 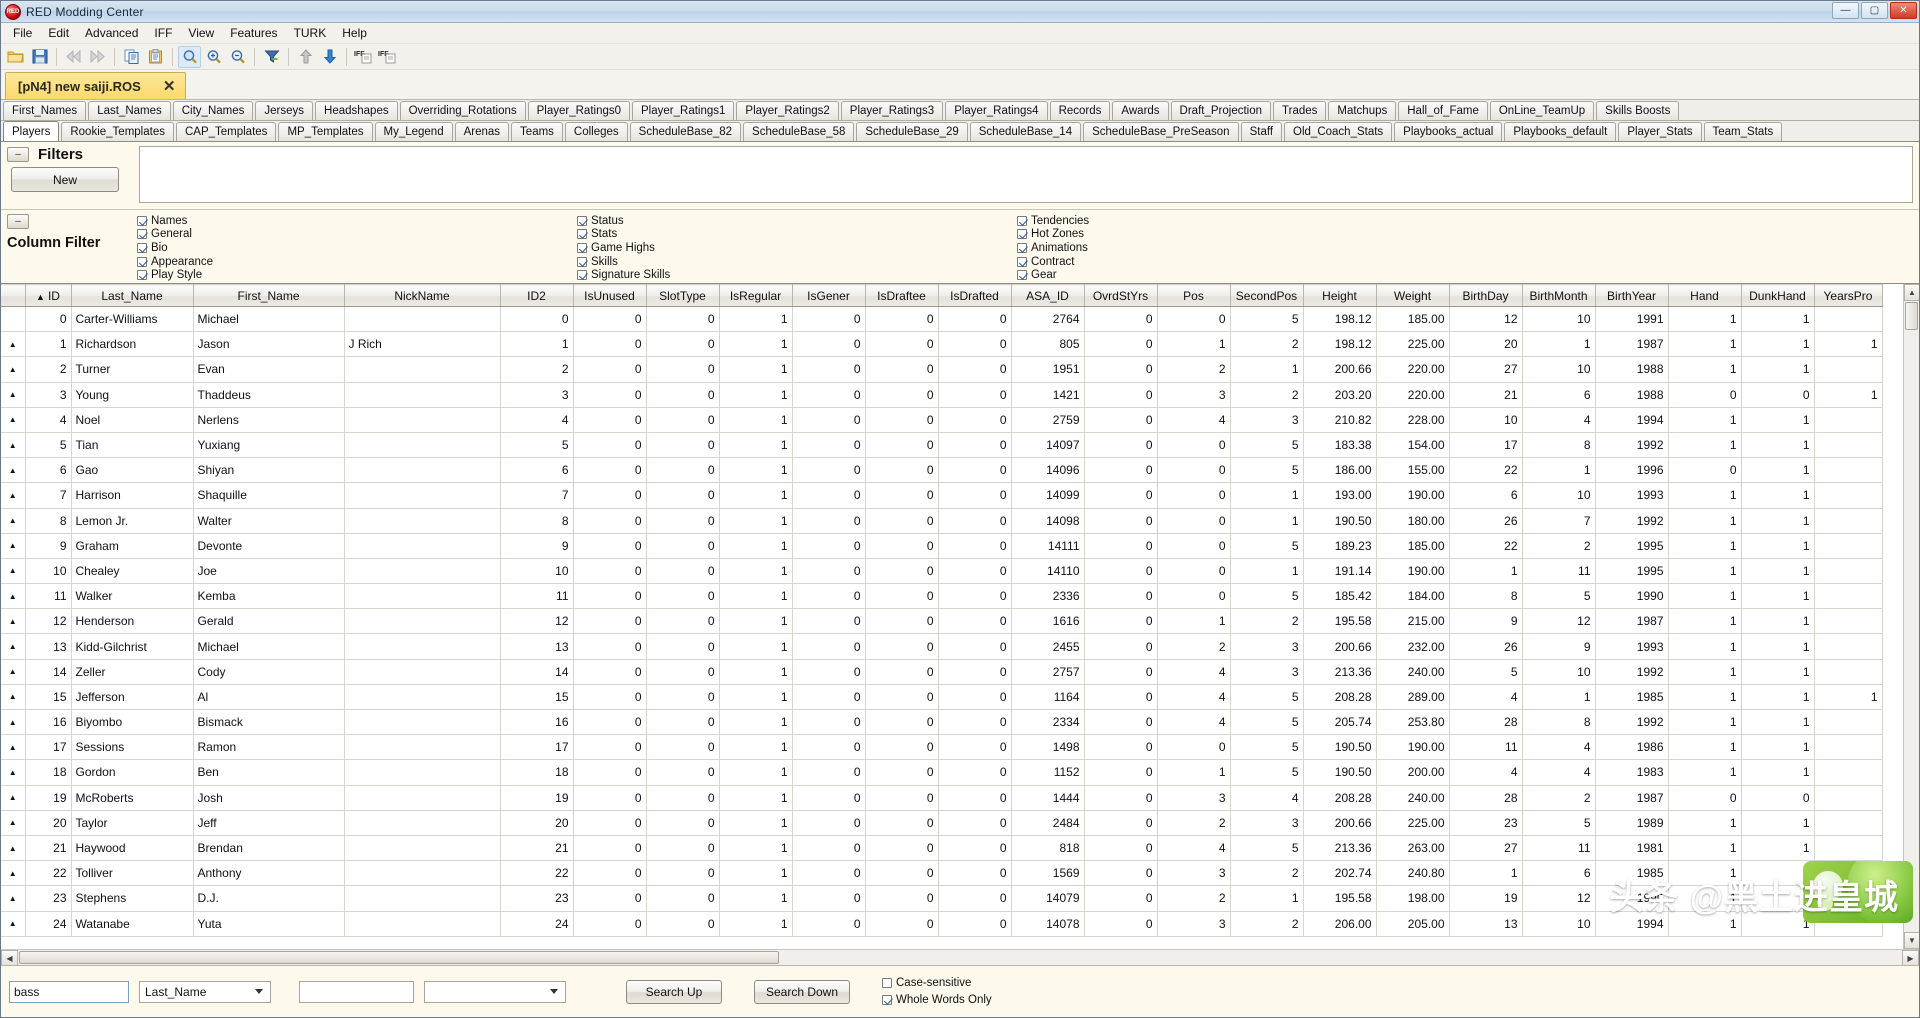 What do you see at coordinates (132, 898) in the screenshot?
I see `table-cell: Stephens` at bounding box center [132, 898].